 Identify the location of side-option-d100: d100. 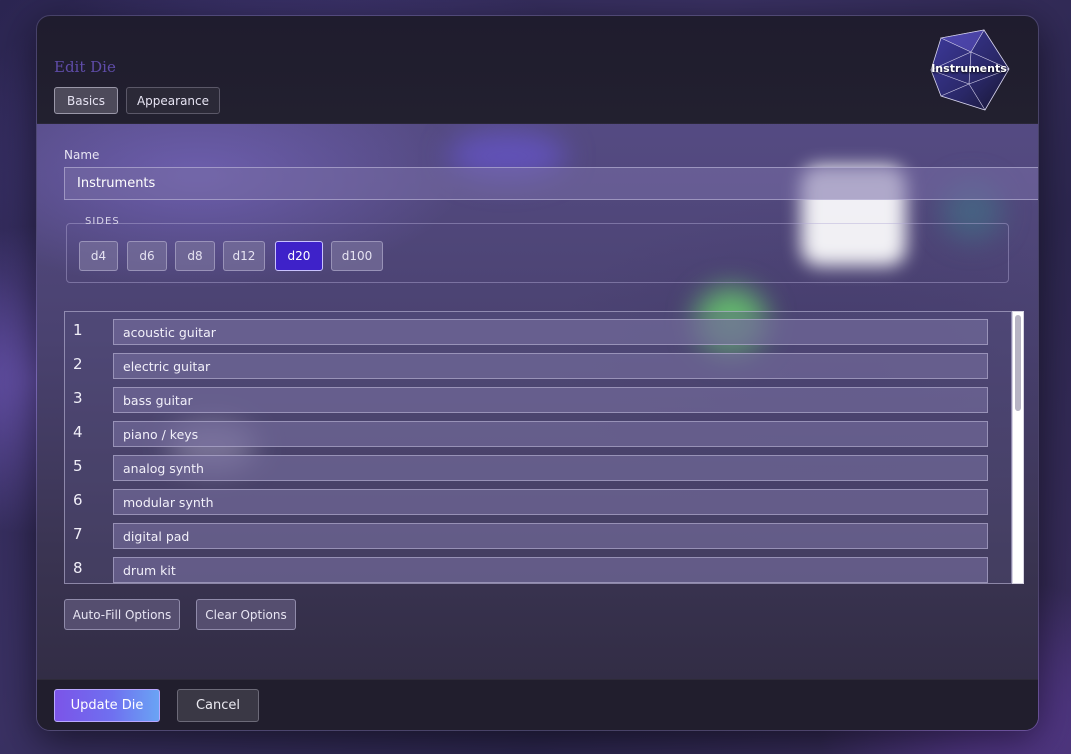
(357, 256).